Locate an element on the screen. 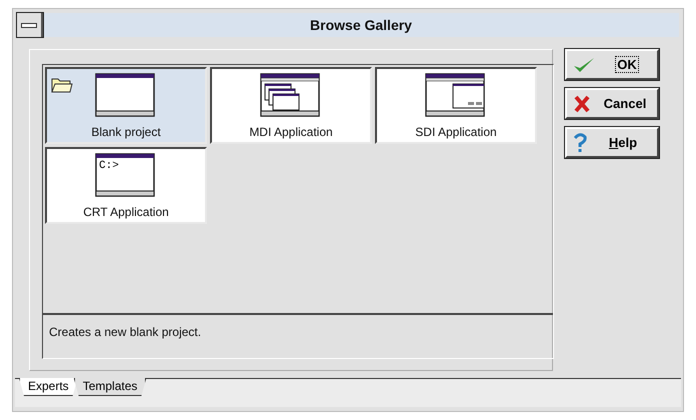  item-label: Blank project is located at coordinates (126, 132).